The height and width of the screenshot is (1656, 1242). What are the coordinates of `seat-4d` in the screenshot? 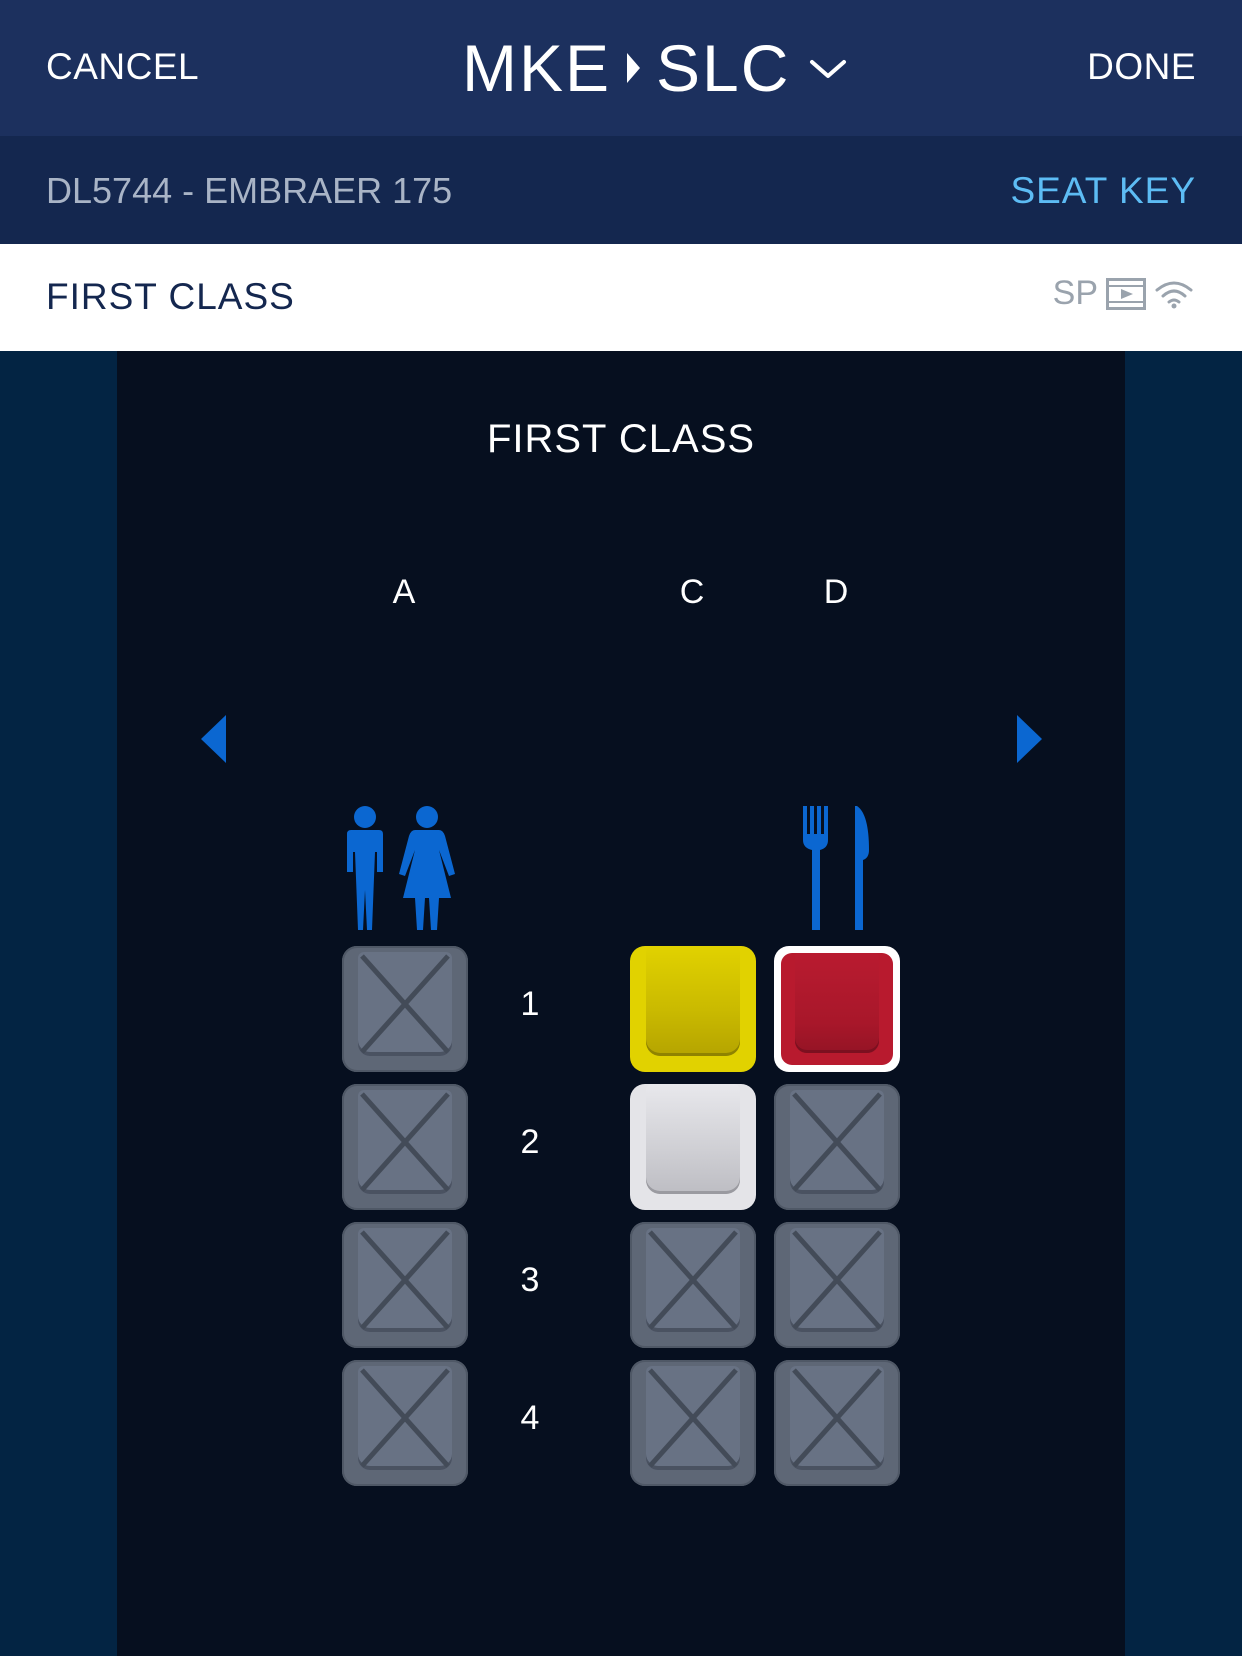 It's located at (837, 1423).